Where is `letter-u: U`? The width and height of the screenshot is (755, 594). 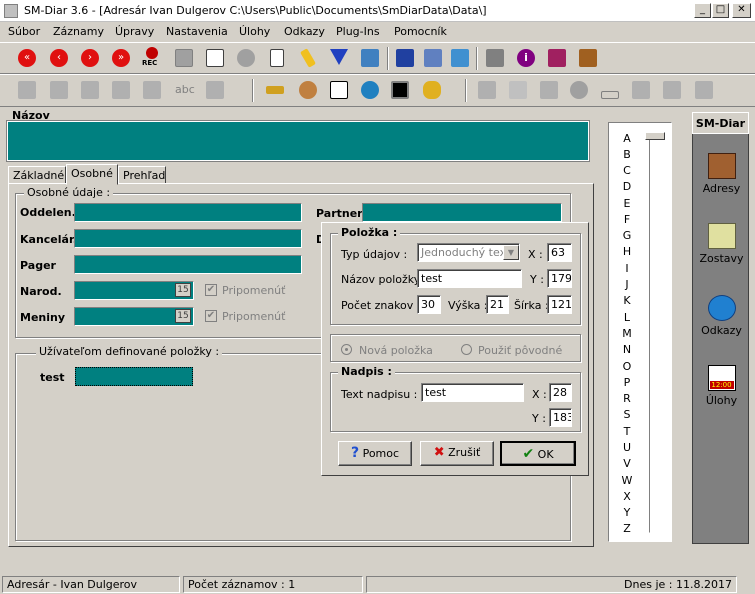 letter-u: U is located at coordinates (627, 447).